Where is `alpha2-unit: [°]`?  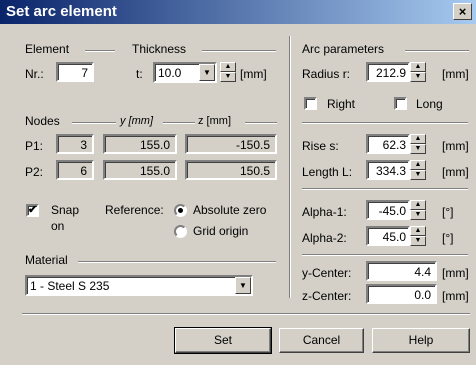
alpha2-unit: [°] is located at coordinates (448, 238).